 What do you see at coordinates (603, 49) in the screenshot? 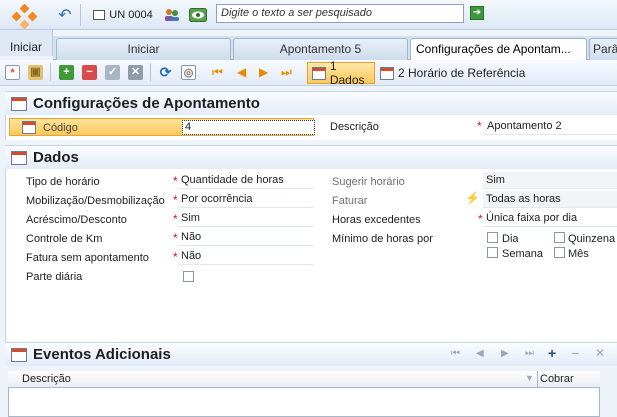
I see `tab-parametros: Parâ` at bounding box center [603, 49].